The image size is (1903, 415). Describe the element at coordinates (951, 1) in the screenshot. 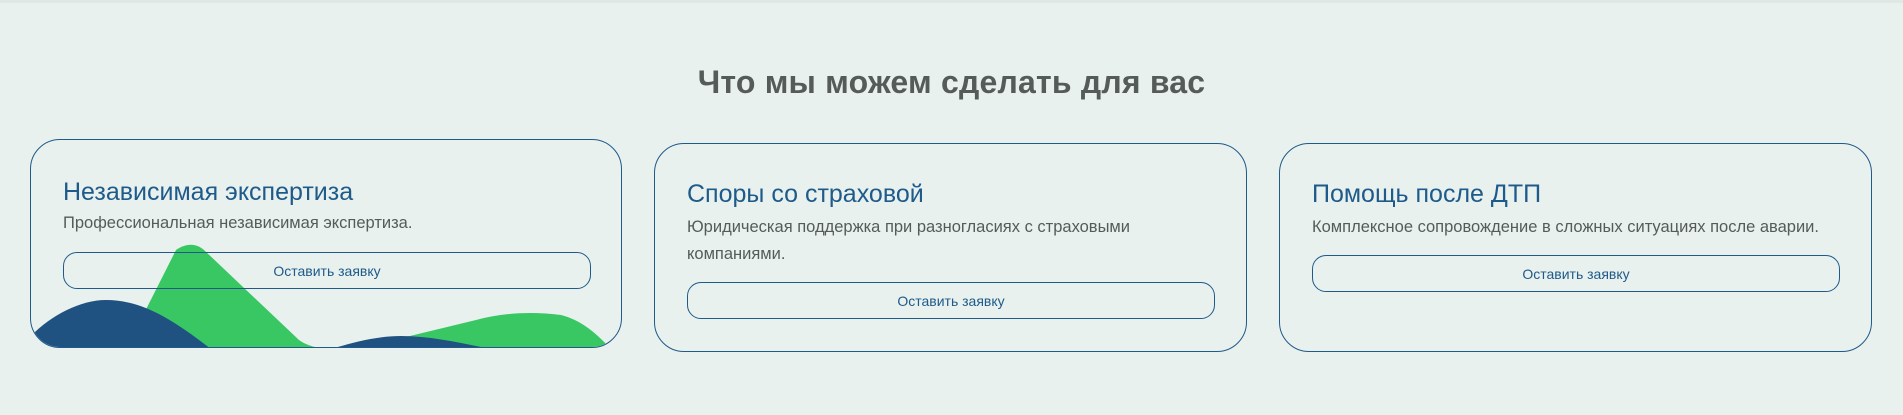

I see `top-divider` at that location.